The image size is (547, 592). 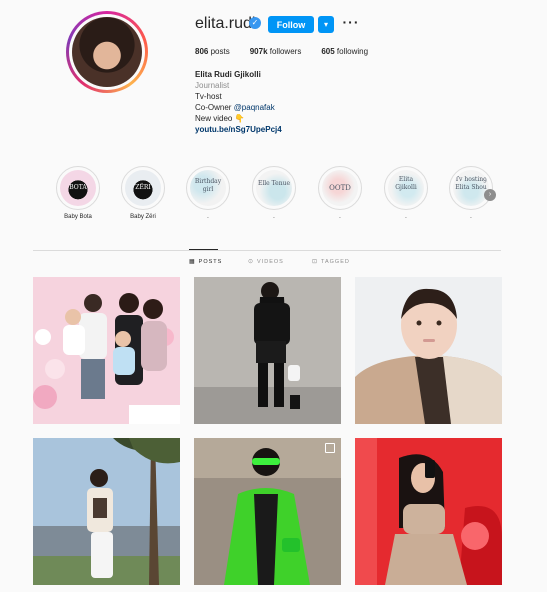 I want to click on highlight-cover: Tv hosting Elita Shou, so click(x=471, y=188).